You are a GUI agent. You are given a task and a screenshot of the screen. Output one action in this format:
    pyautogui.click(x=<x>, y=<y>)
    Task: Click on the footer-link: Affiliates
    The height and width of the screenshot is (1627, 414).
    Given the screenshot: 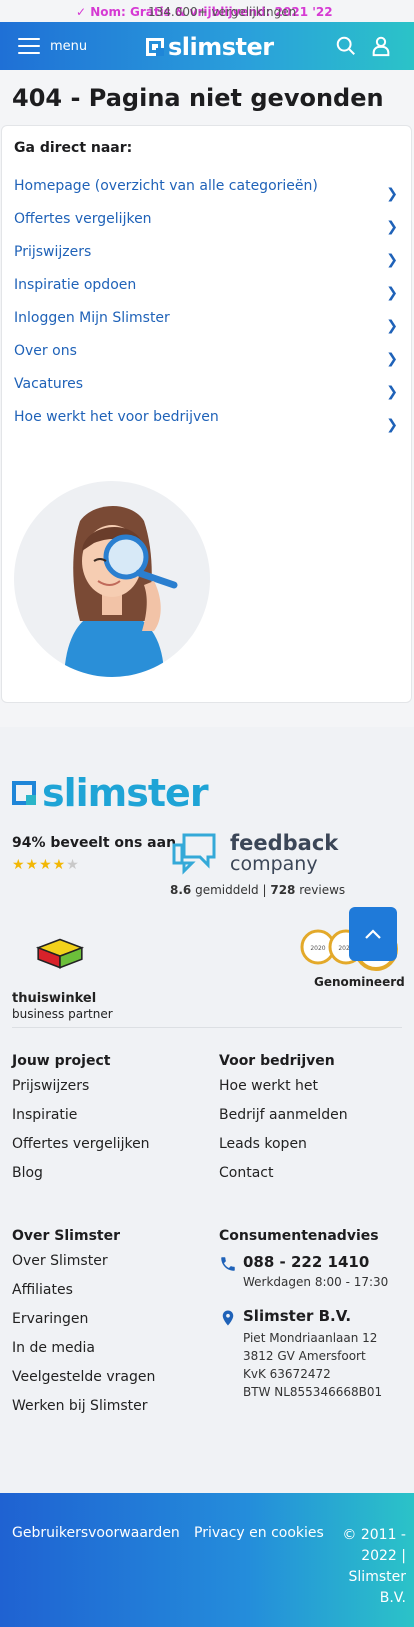 What is the action you would take?
    pyautogui.click(x=107, y=1296)
    